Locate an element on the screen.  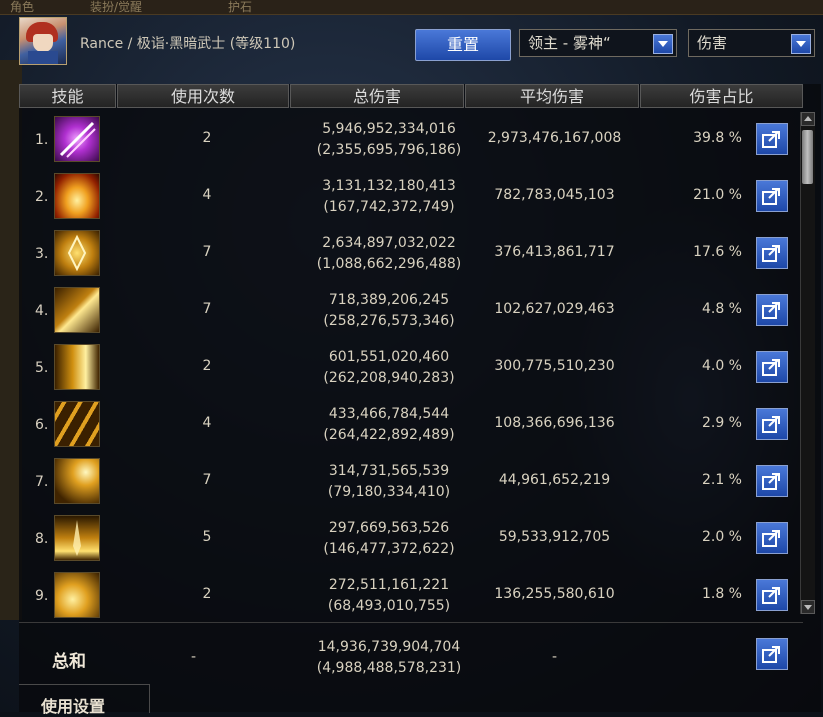
average-damage: 300,775,510,230 is located at coordinates (554, 366).